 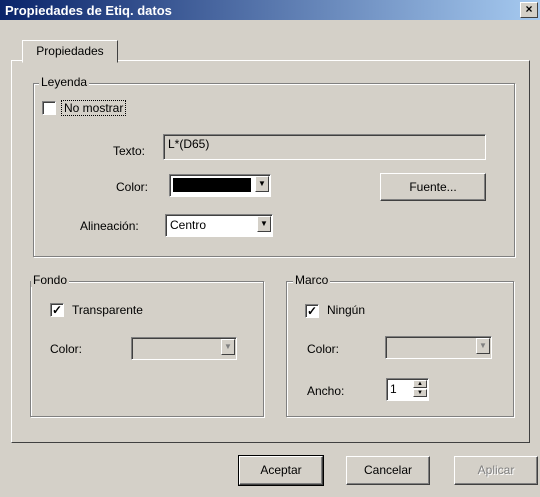 I want to click on marco-color-label: Color:, so click(x=323, y=349).